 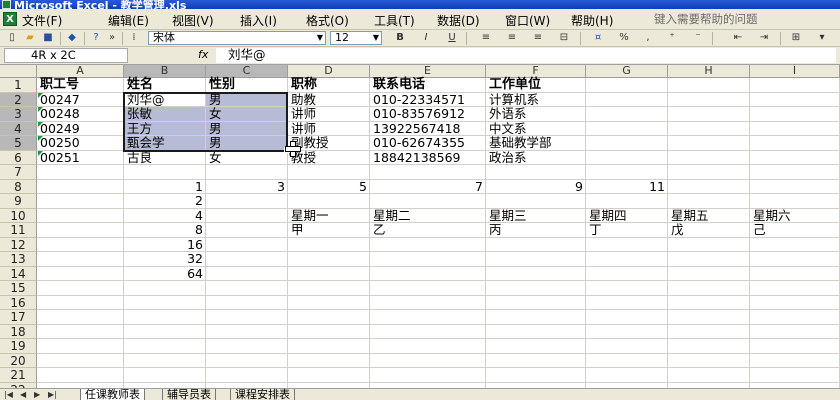 I want to click on font-size-select: 12 ▼, so click(x=356, y=38).